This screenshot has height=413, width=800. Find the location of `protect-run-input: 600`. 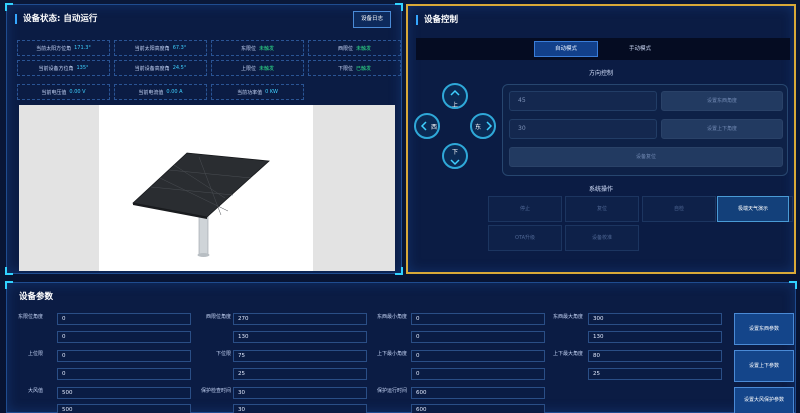

protect-run-input: 600 is located at coordinates (478, 393).